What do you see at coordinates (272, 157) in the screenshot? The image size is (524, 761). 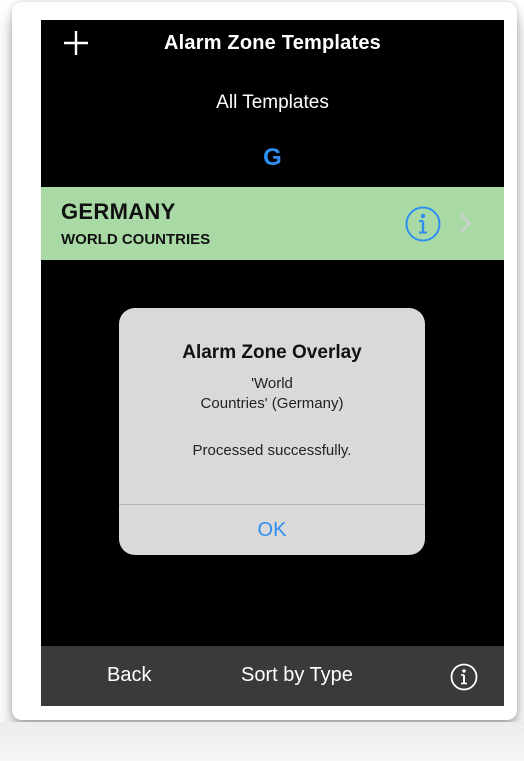 I see `section-index-letter: G` at bounding box center [272, 157].